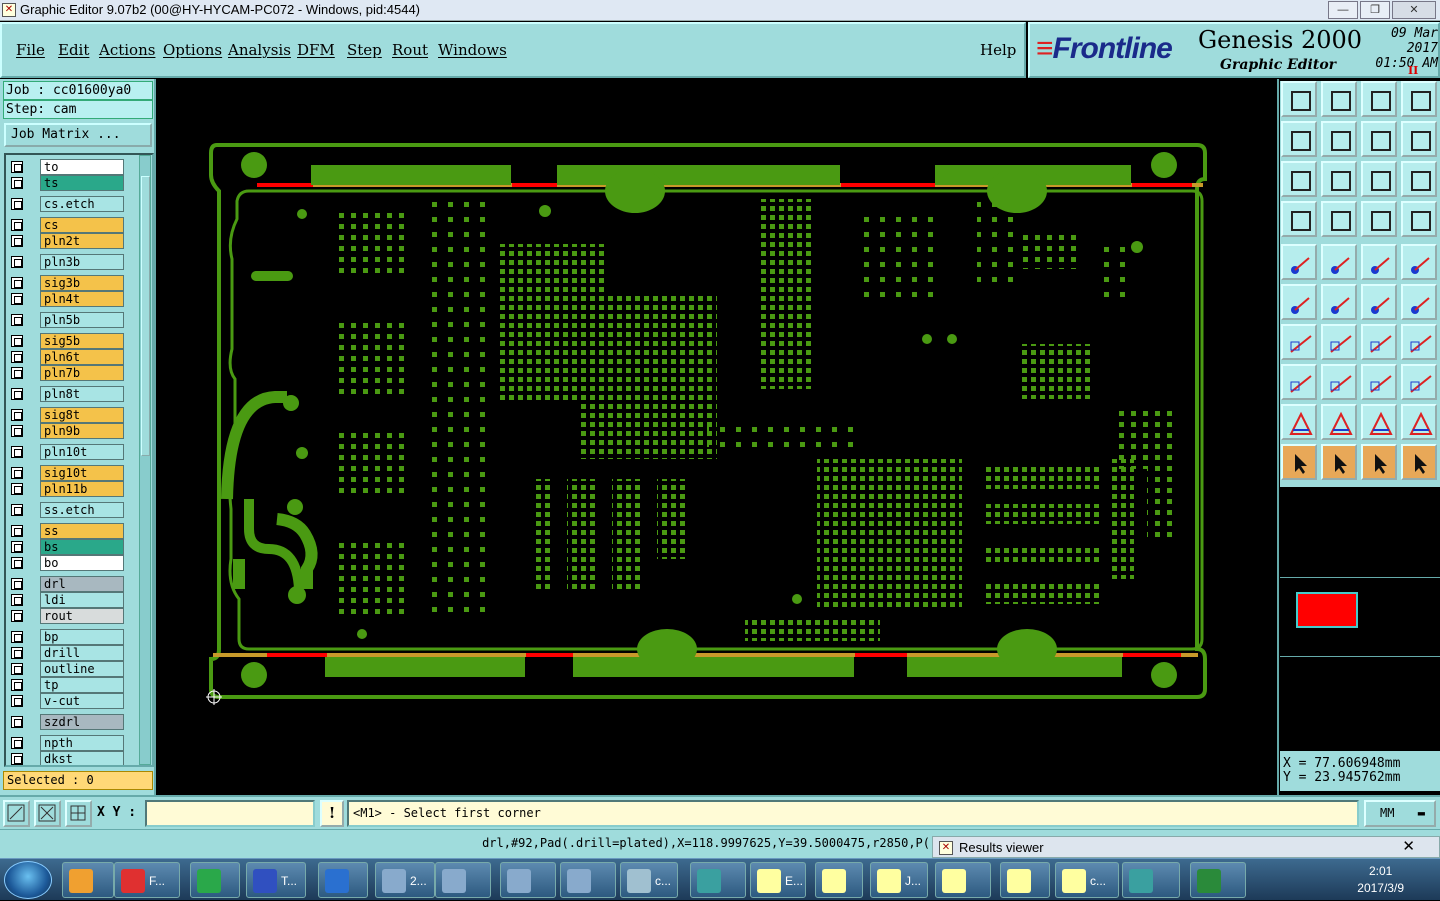 Image resolution: width=1440 pixels, height=901 pixels. I want to click on scrollbar-thumb, so click(145, 316).